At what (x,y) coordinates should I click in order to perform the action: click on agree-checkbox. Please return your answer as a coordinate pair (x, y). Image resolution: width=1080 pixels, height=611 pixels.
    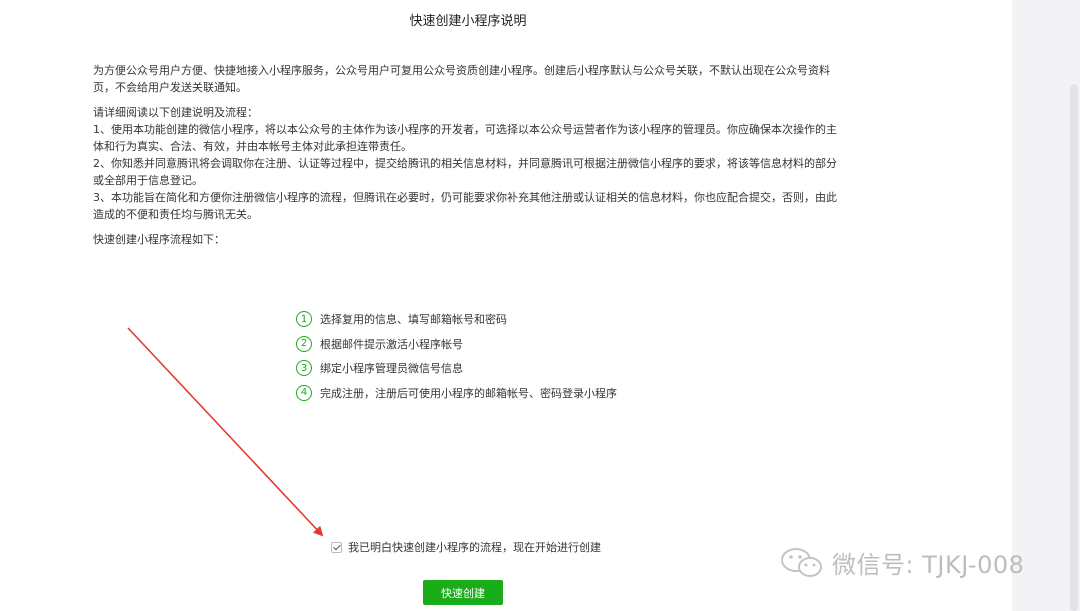
    Looking at the image, I should click on (336, 547).